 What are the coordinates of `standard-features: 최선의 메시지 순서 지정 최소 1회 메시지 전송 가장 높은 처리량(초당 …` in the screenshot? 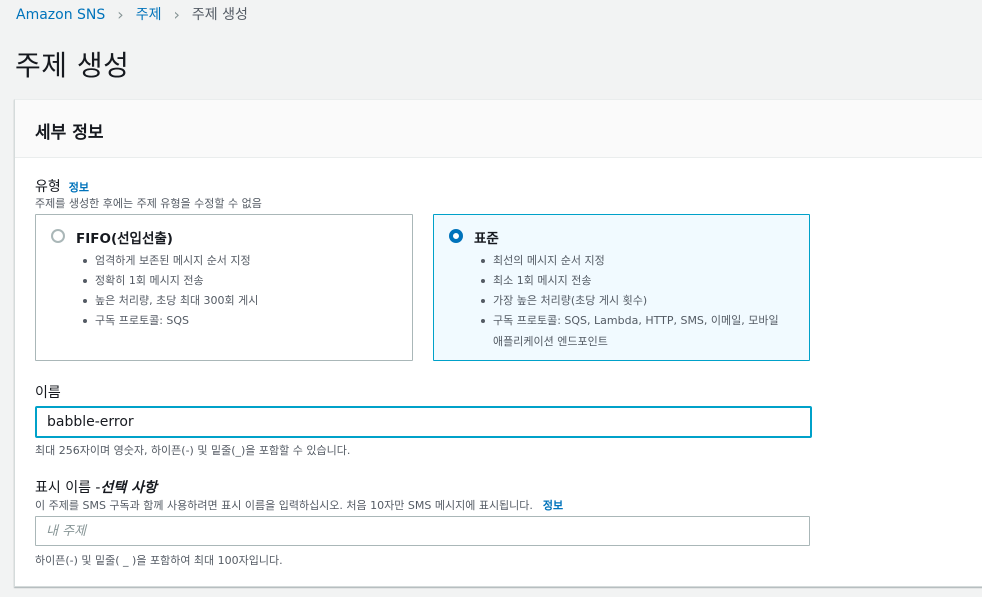 It's located at (630, 300).